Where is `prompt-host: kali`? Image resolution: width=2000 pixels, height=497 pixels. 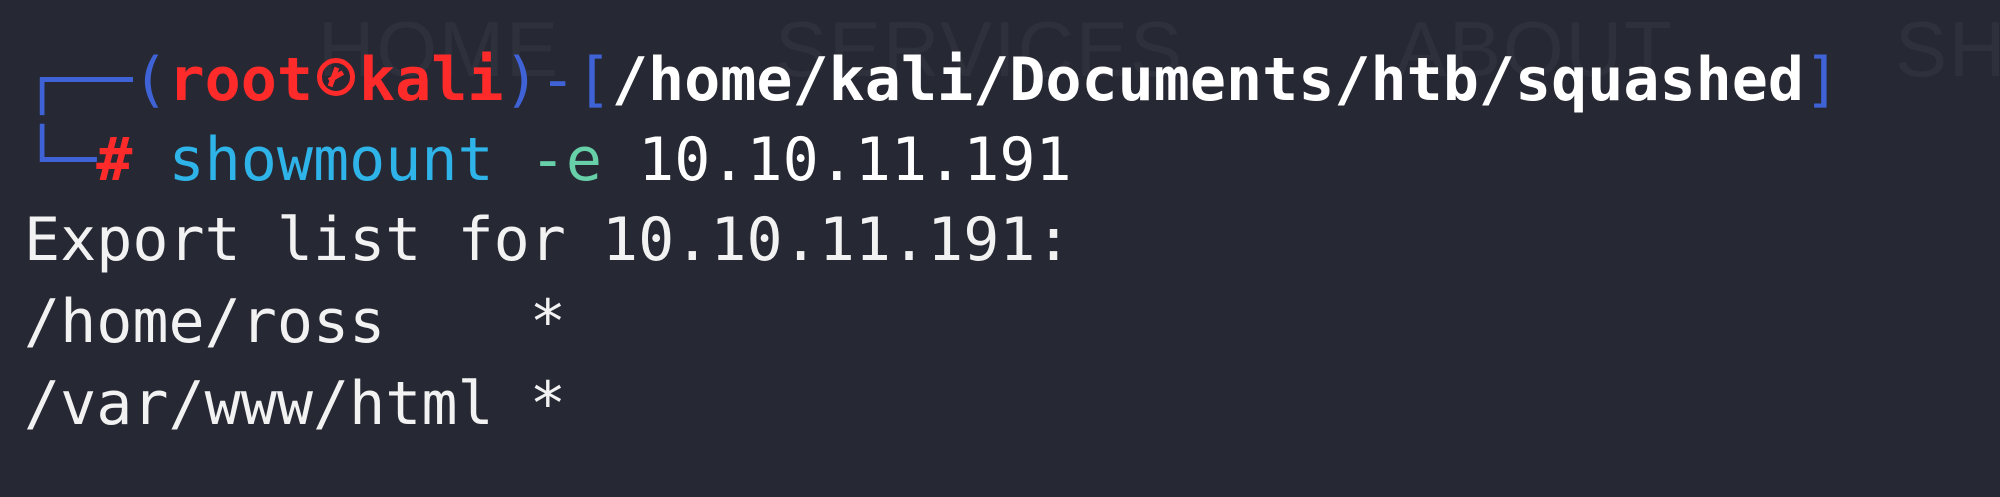 prompt-host: kali is located at coordinates (431, 80).